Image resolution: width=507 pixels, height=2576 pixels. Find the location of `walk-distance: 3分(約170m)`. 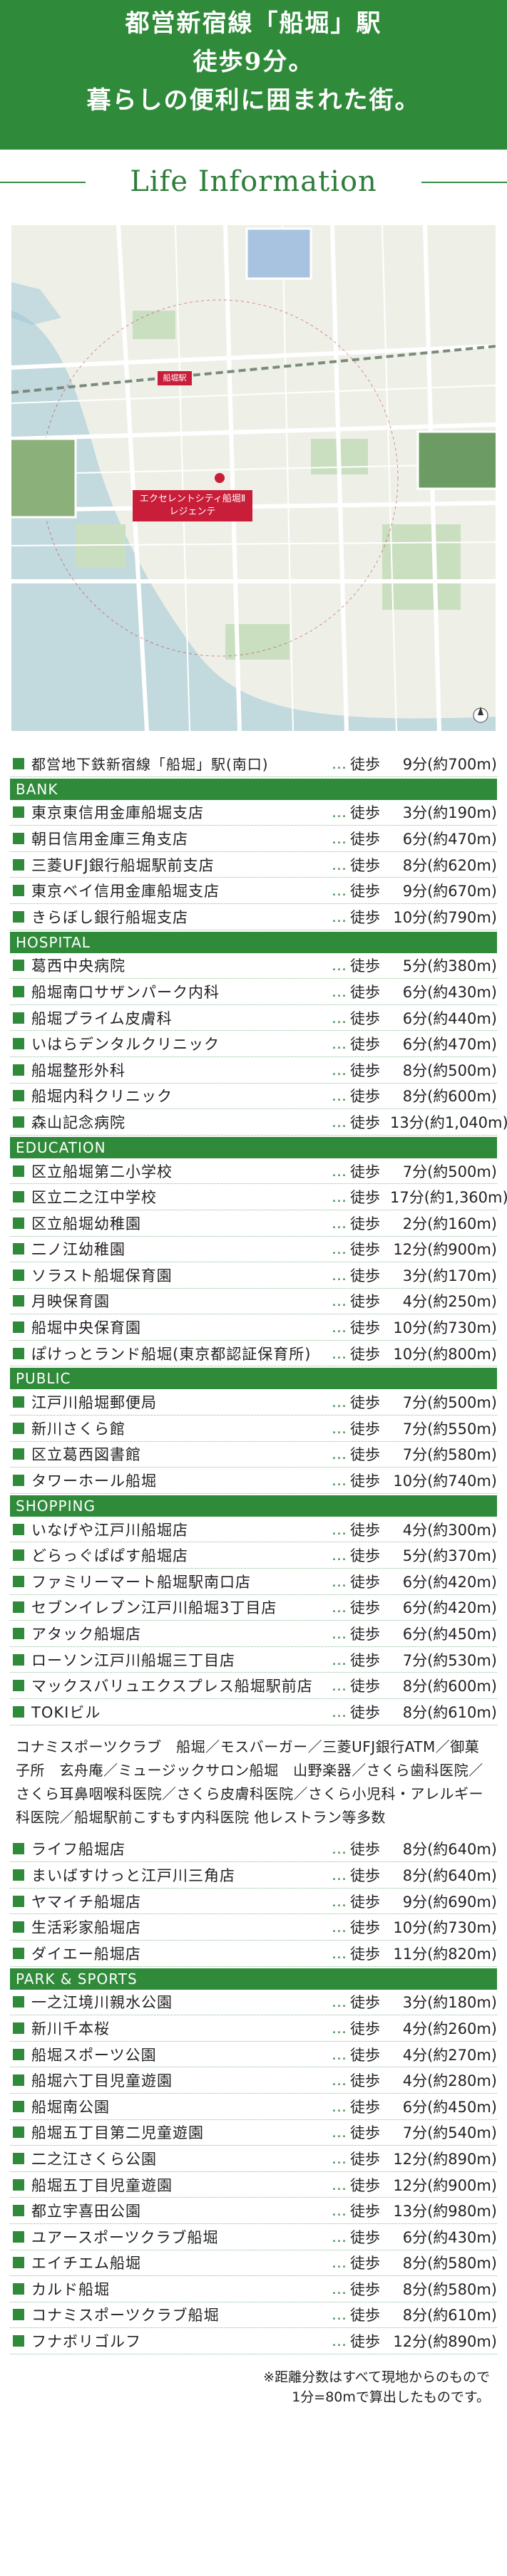

walk-distance: 3分(約170m) is located at coordinates (449, 1275).